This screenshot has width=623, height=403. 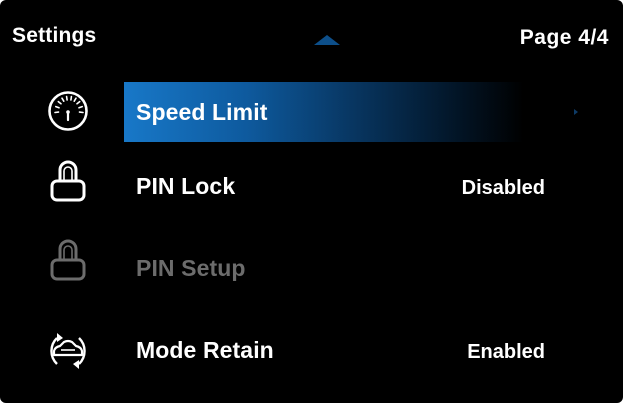 I want to click on menu-item-label: PIN Setup, so click(x=191, y=268).